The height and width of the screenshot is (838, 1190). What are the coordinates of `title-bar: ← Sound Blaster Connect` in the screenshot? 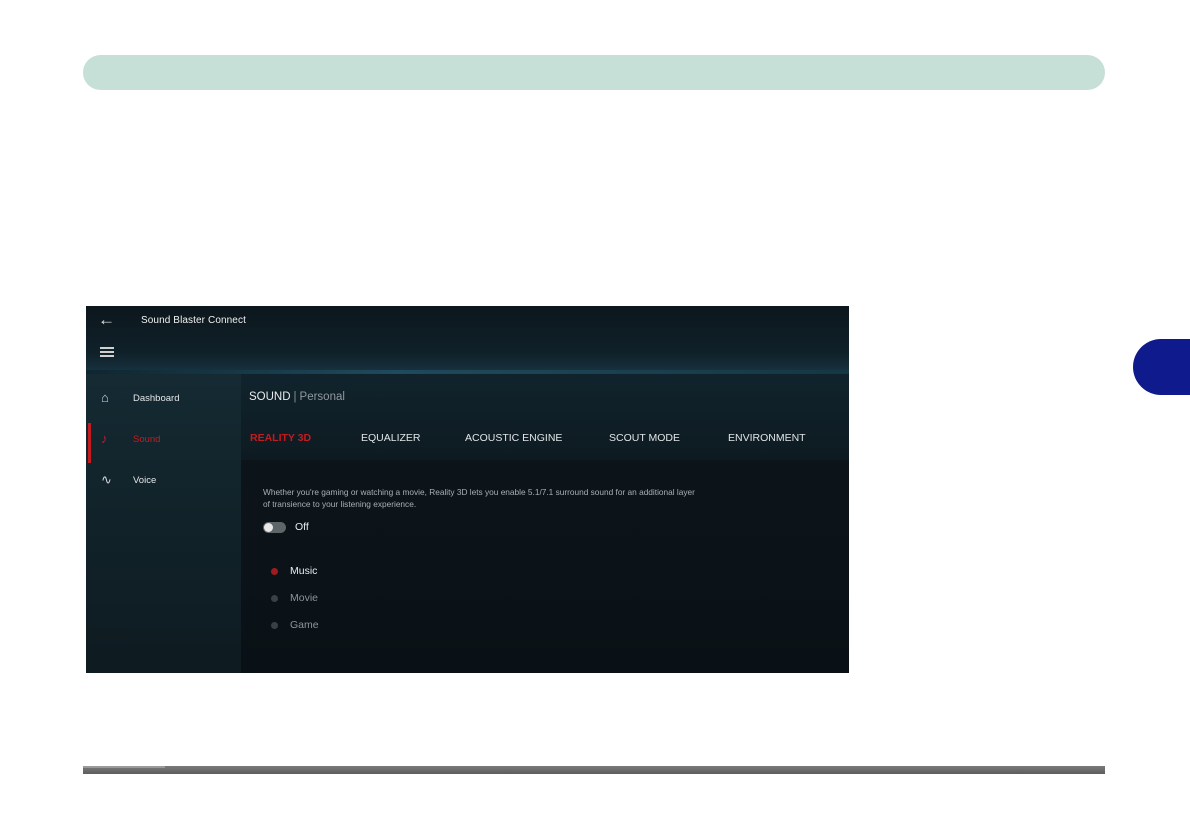 It's located at (467, 340).